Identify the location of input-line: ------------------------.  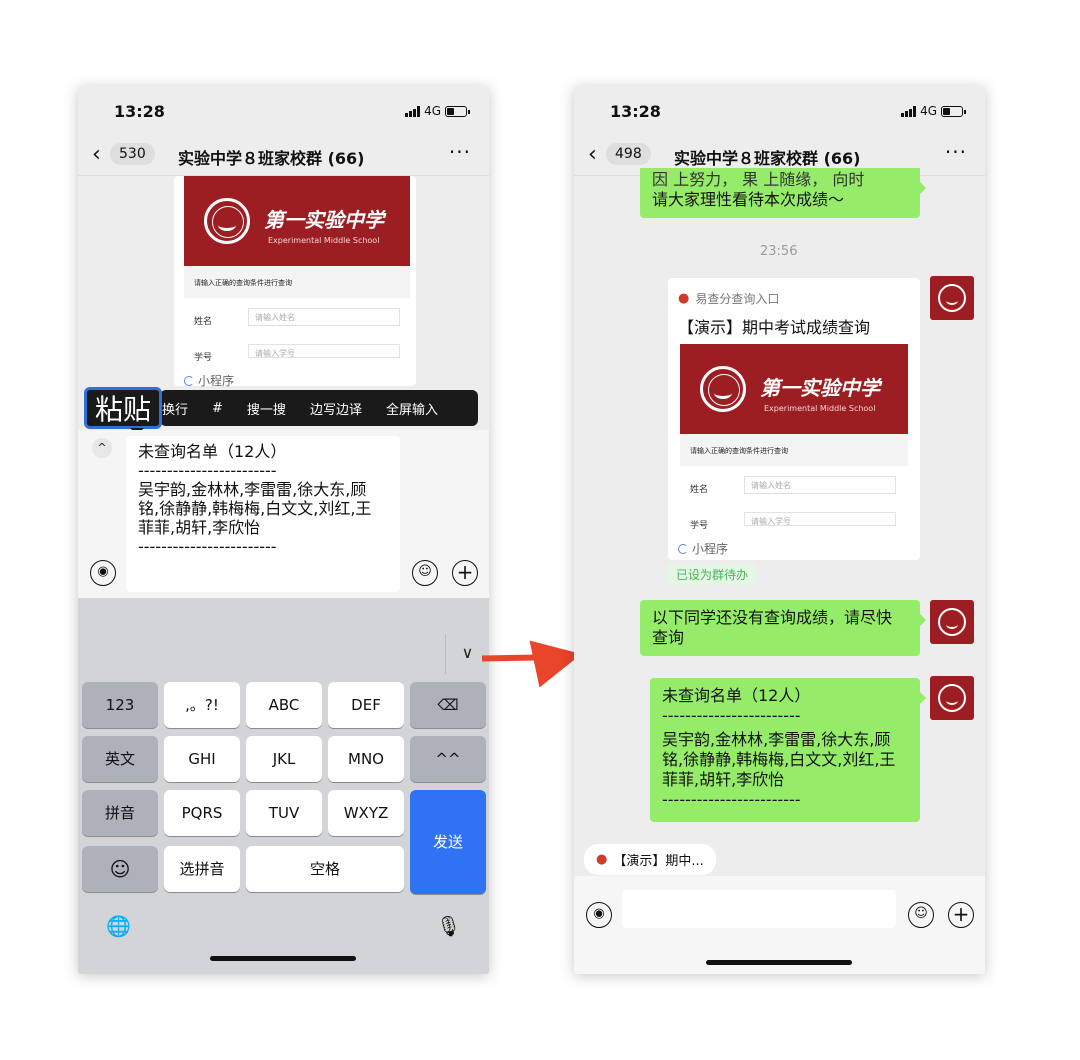
(207, 546).